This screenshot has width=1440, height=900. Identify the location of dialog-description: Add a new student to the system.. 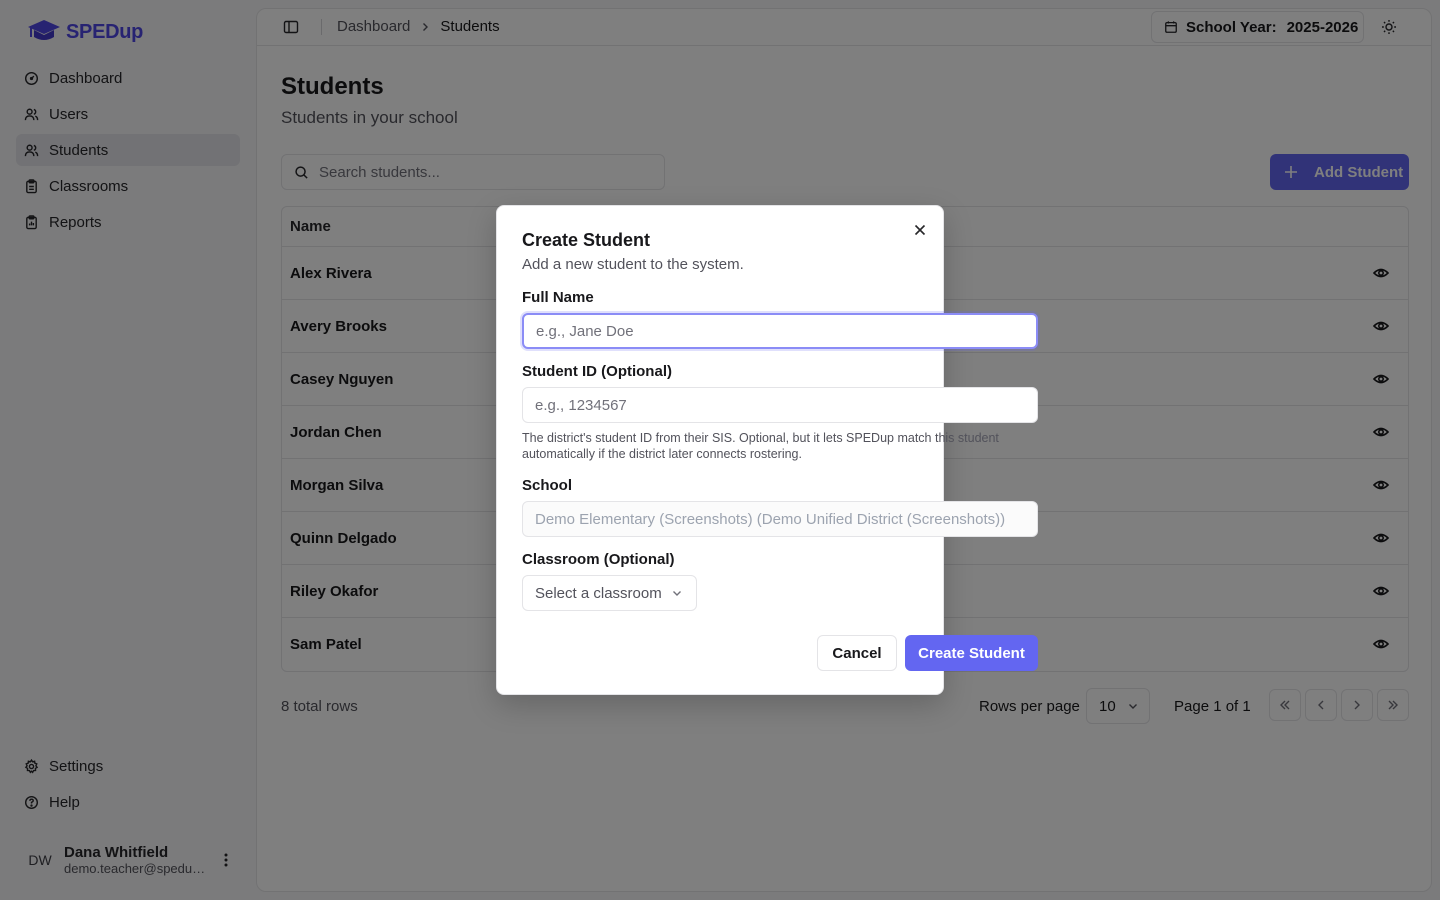
(633, 264).